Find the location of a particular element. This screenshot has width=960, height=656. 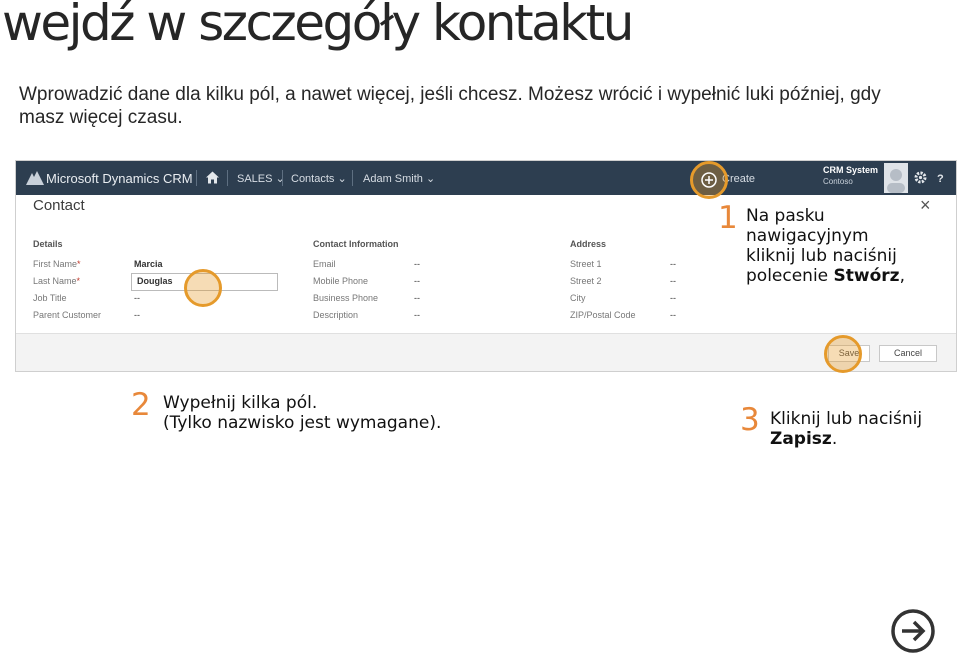

city-value: -- is located at coordinates (673, 298).